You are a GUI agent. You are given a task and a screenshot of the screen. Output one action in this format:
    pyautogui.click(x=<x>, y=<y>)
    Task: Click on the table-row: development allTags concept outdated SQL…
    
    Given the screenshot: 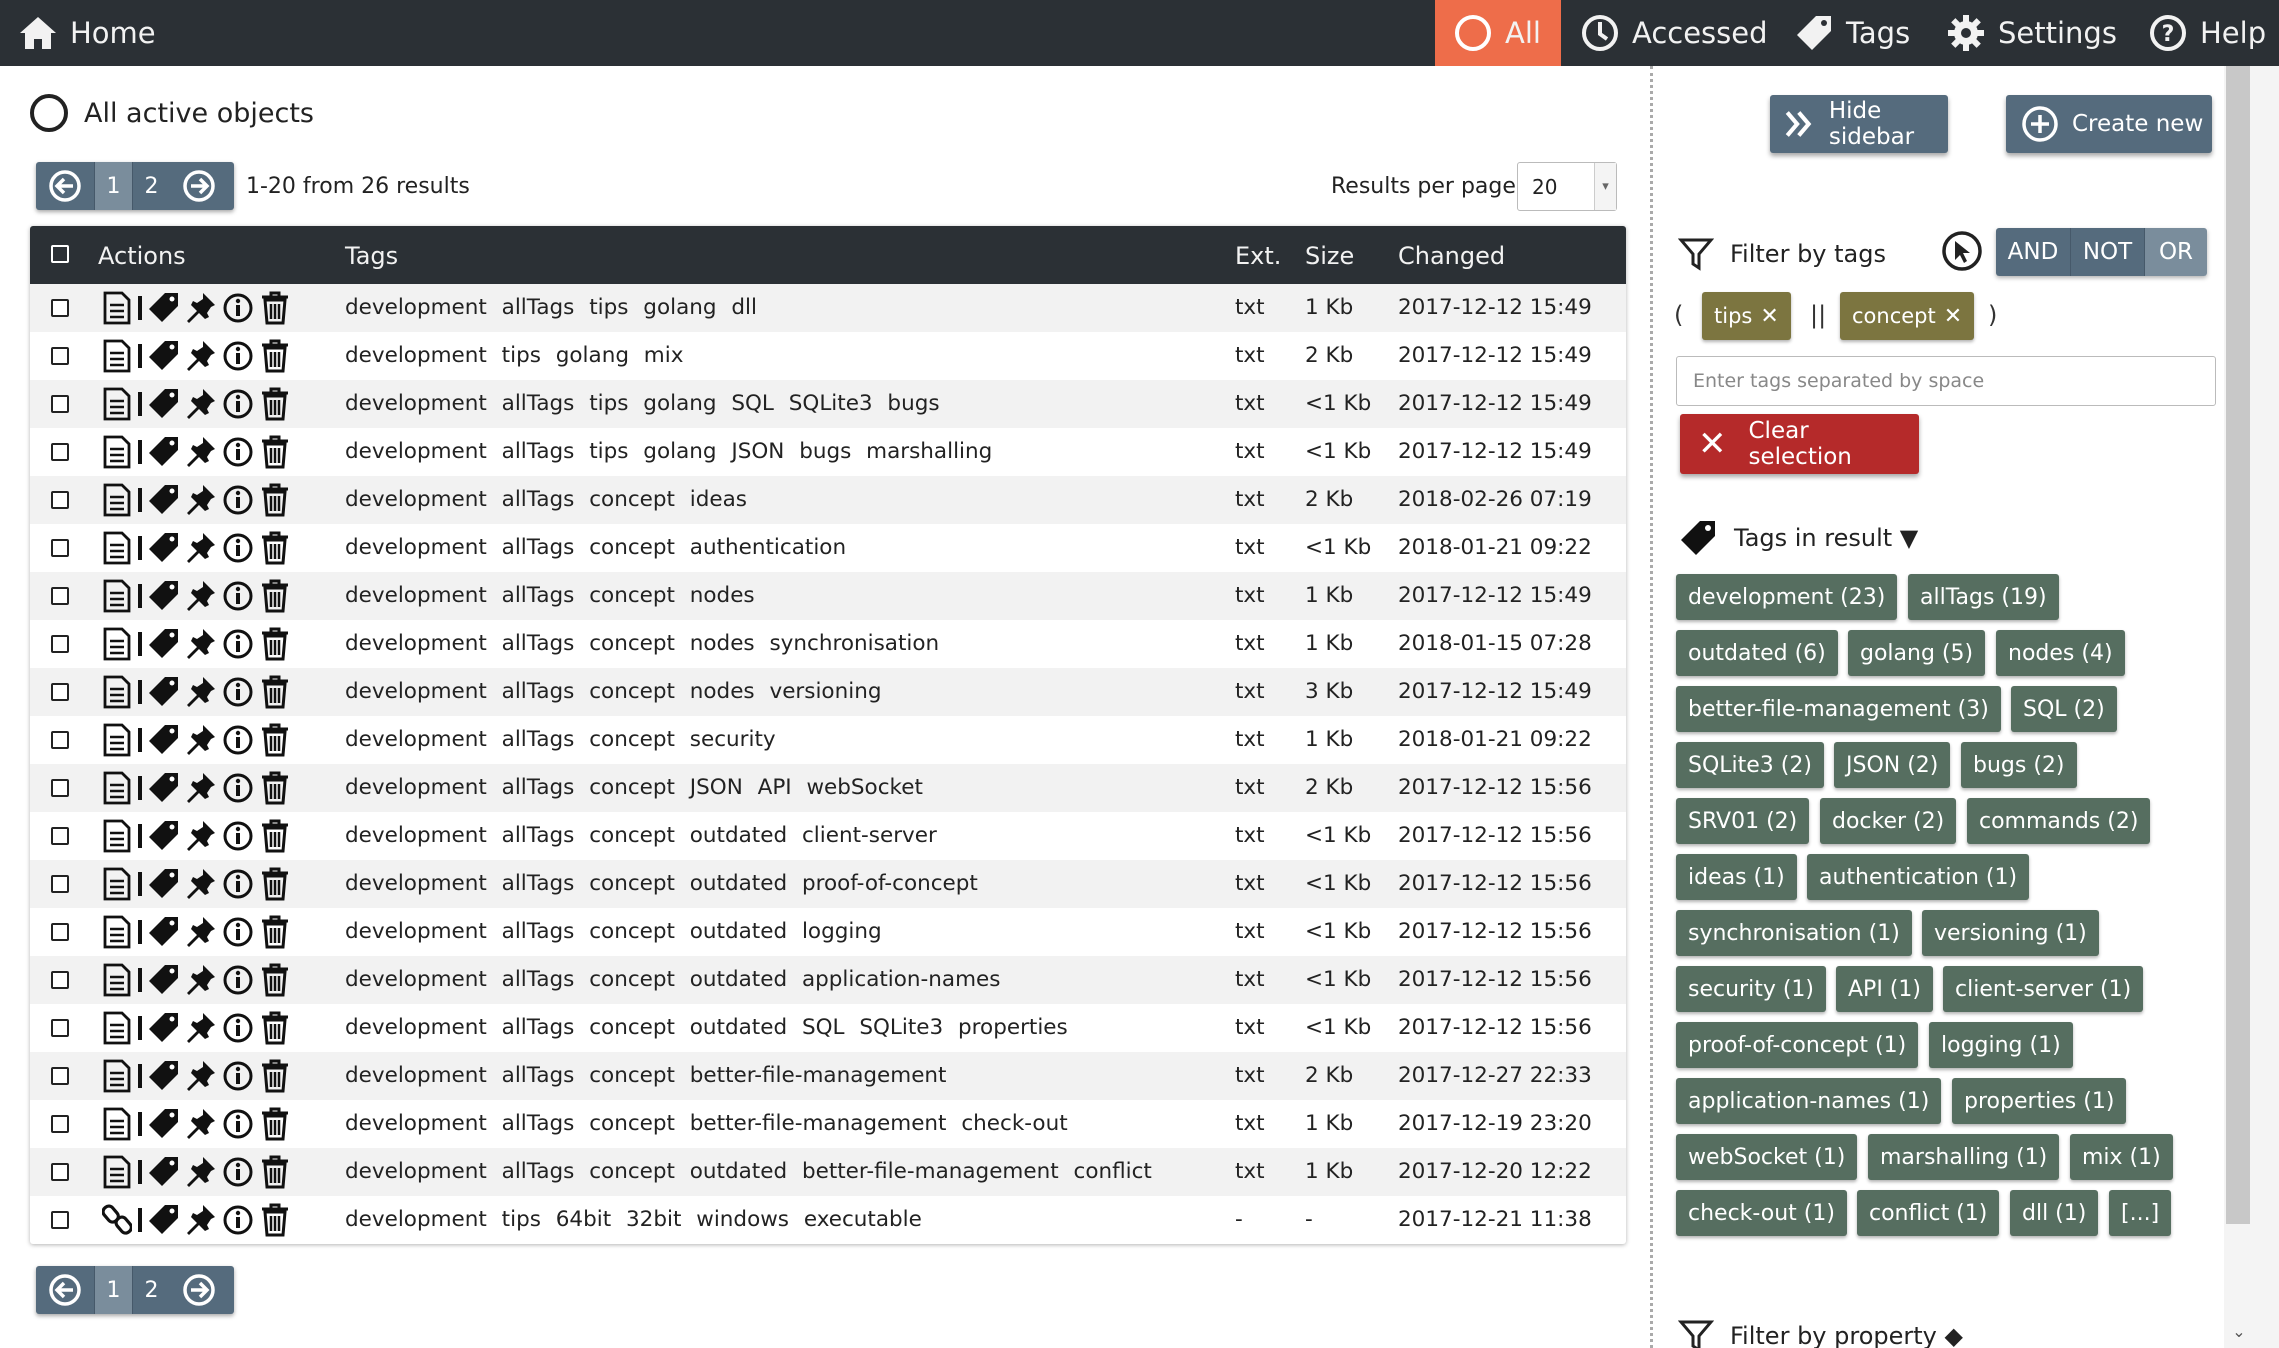 What is the action you would take?
    pyautogui.click(x=828, y=1028)
    